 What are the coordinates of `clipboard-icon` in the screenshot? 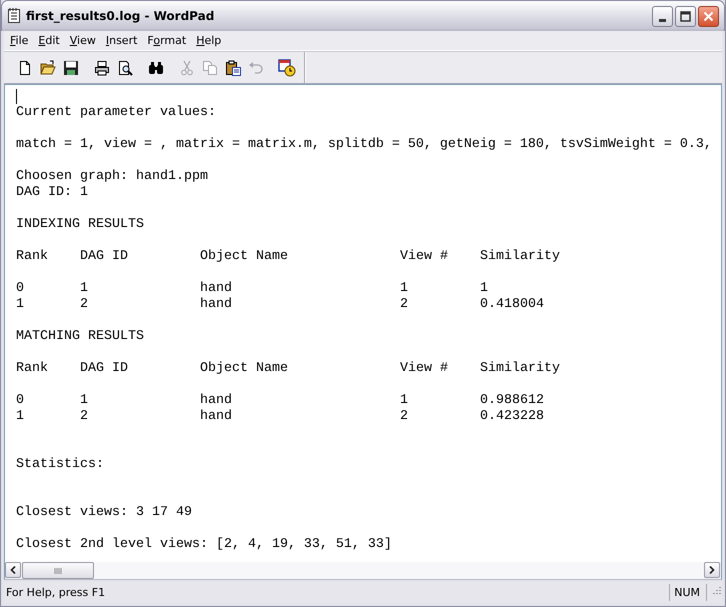 It's located at (232, 68).